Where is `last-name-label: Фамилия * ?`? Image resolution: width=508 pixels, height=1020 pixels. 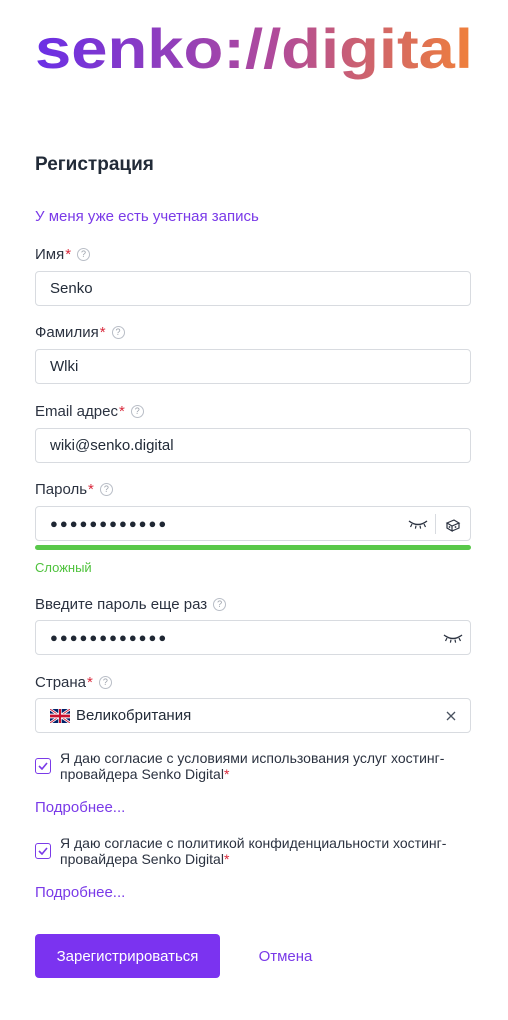
last-name-label: Фамилия * ? is located at coordinates (80, 332).